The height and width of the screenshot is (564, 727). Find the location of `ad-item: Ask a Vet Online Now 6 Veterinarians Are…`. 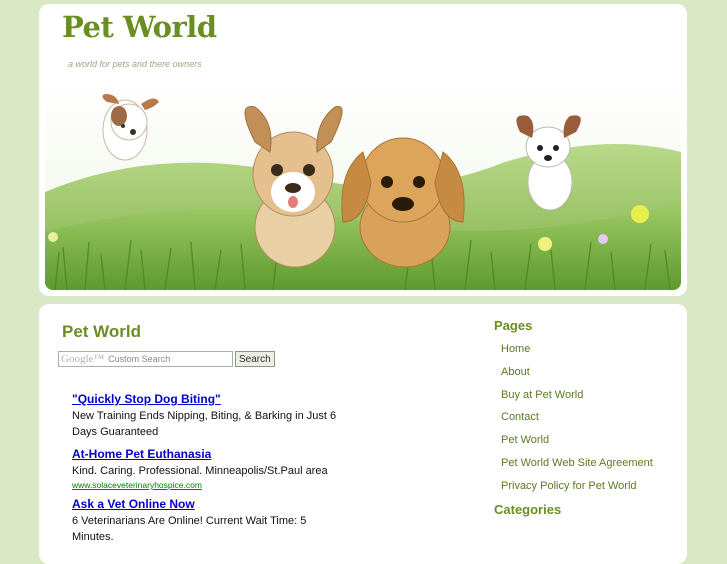

ad-item: Ask a Vet Online Now 6 Veterinarians Are… is located at coordinates (207, 521).